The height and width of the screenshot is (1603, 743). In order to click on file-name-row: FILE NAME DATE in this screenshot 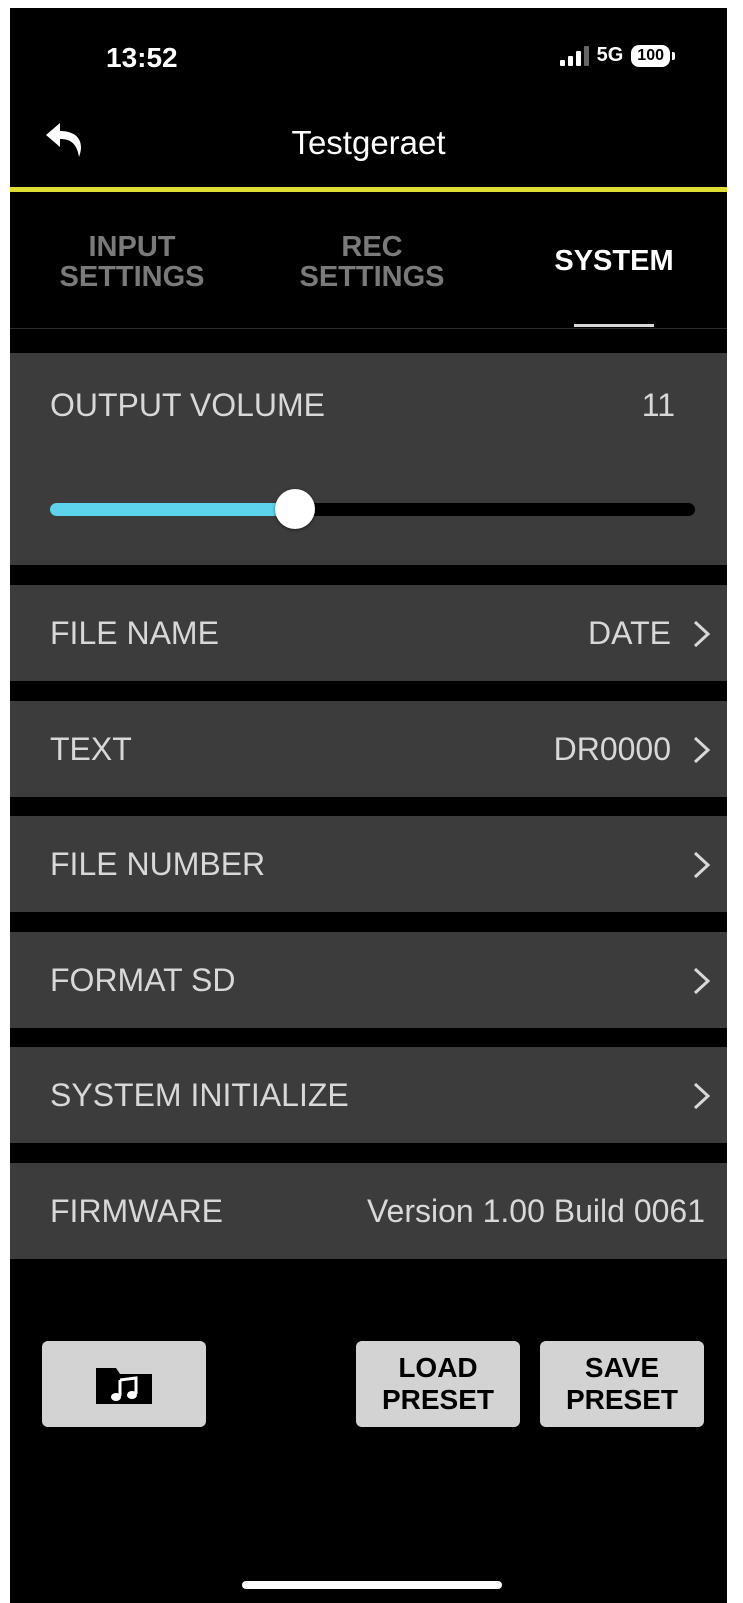, I will do `click(368, 633)`.